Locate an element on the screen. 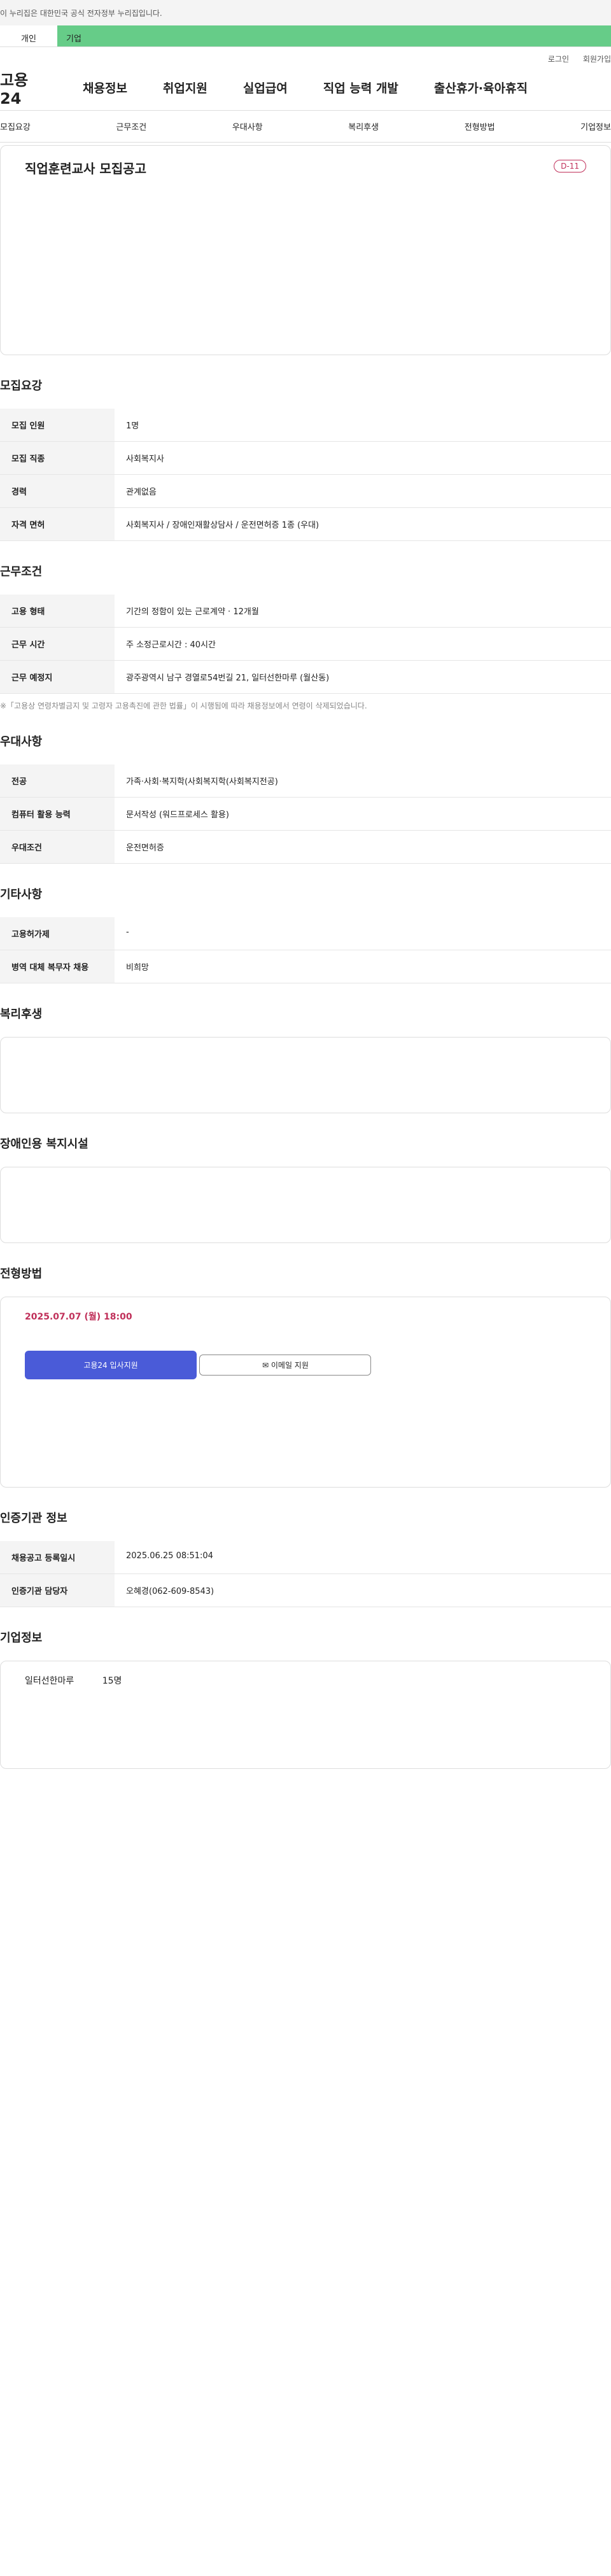 The image size is (611, 2576). job-summary: 직업훈련교사 모집공고 D-11 is located at coordinates (305, 250).